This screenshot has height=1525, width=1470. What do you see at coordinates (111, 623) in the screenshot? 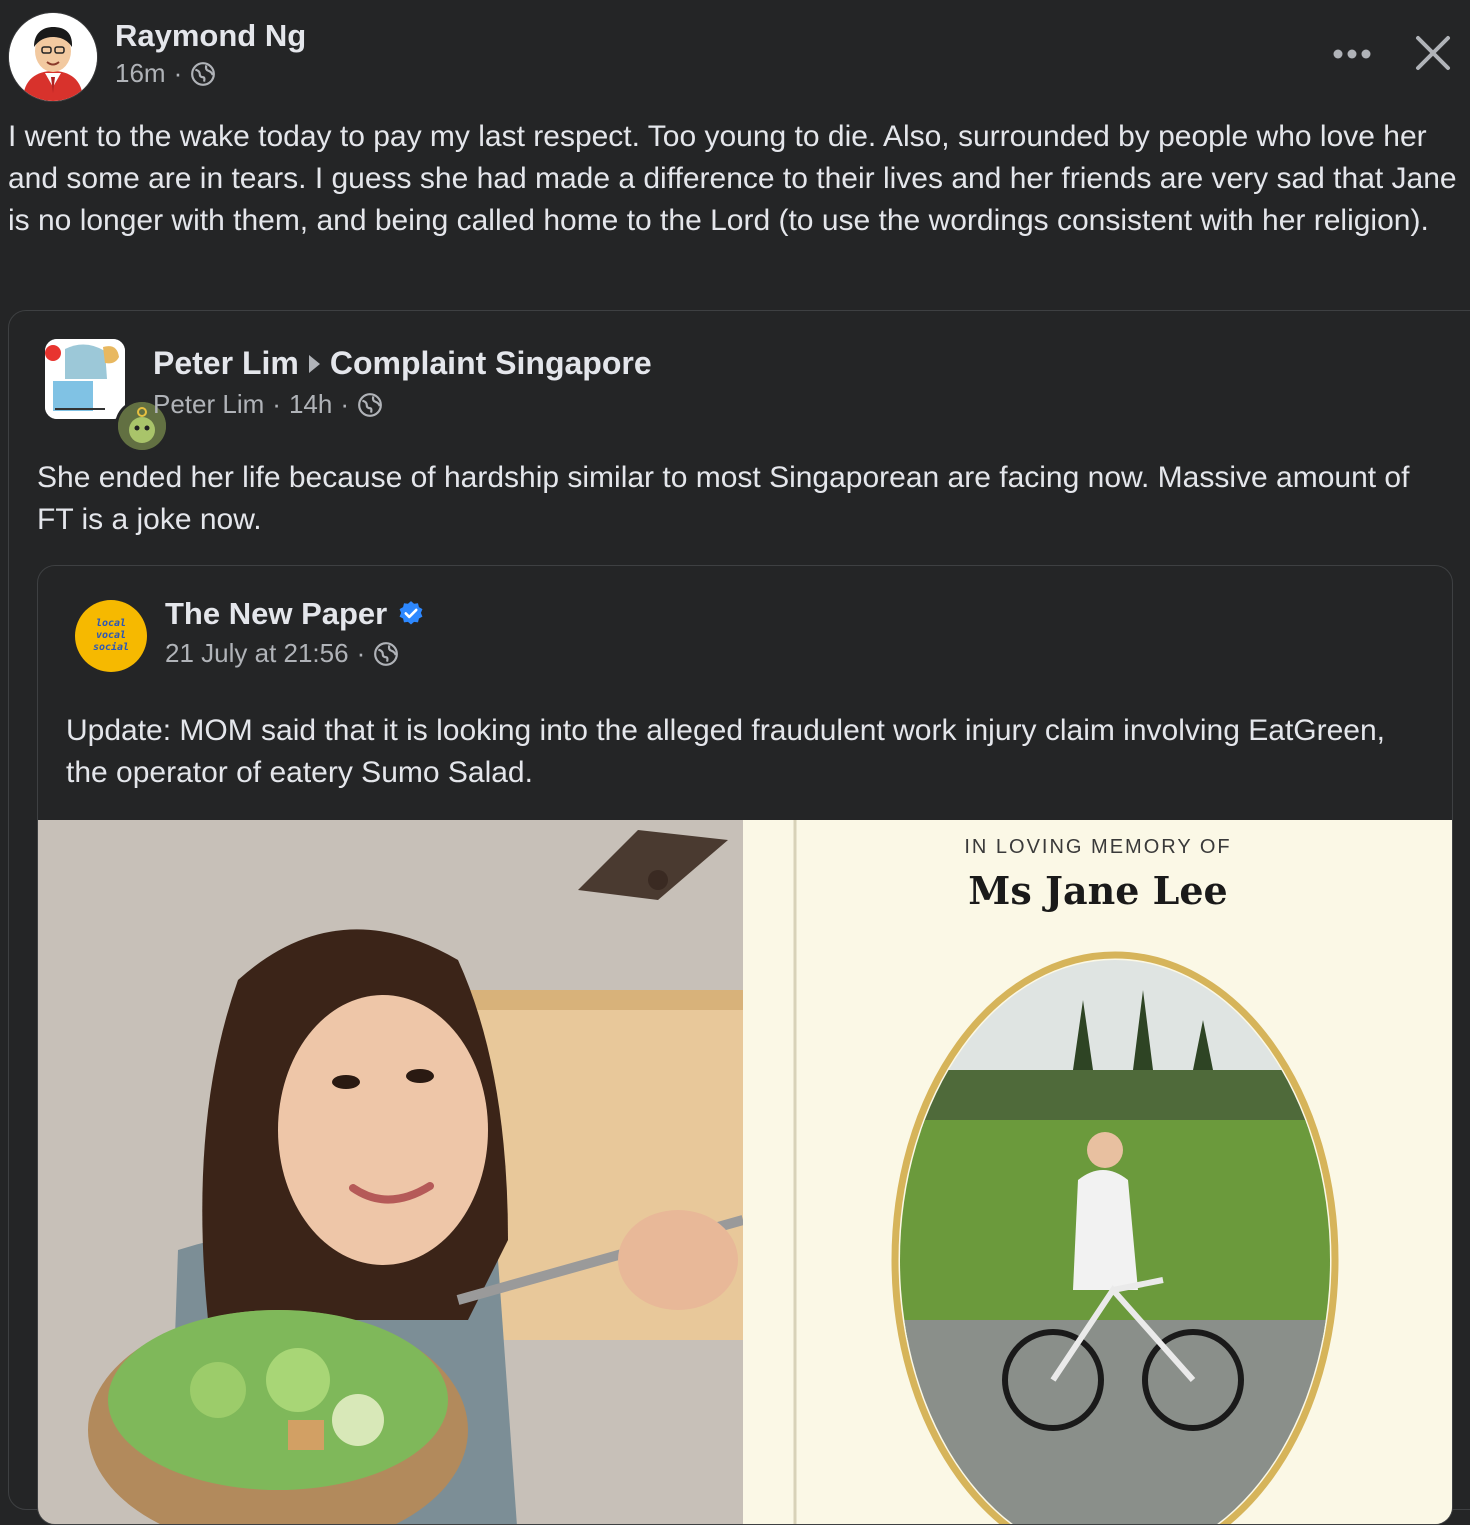
I see `avatar-text-line: local` at bounding box center [111, 623].